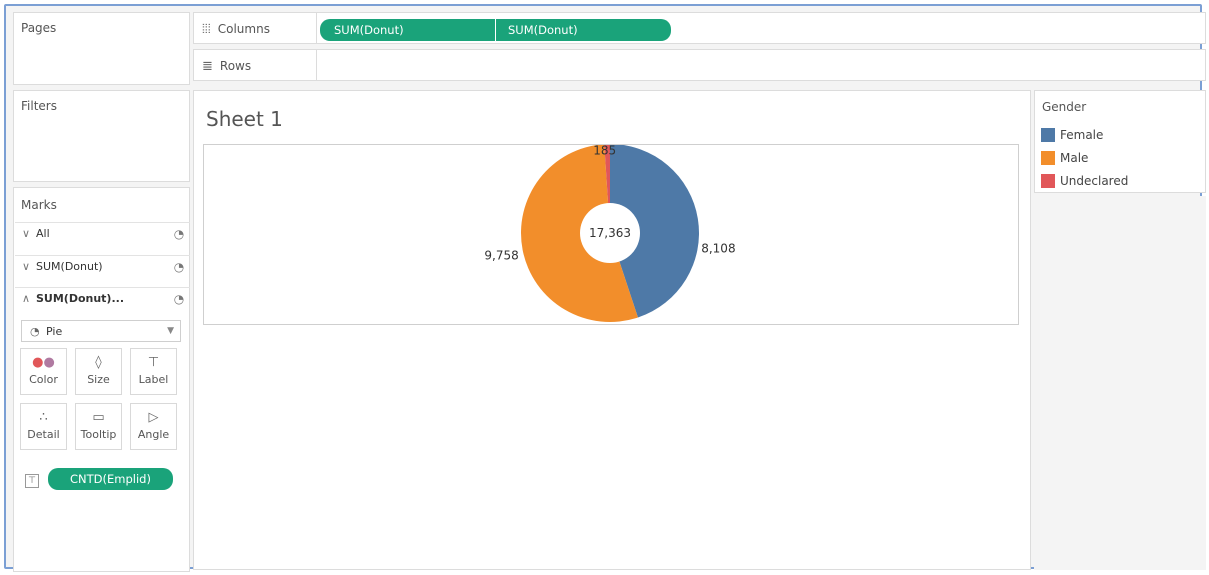 Image resolution: width=1209 pixels, height=575 pixels. I want to click on tooltip-button-label: Tooltip, so click(98, 434).